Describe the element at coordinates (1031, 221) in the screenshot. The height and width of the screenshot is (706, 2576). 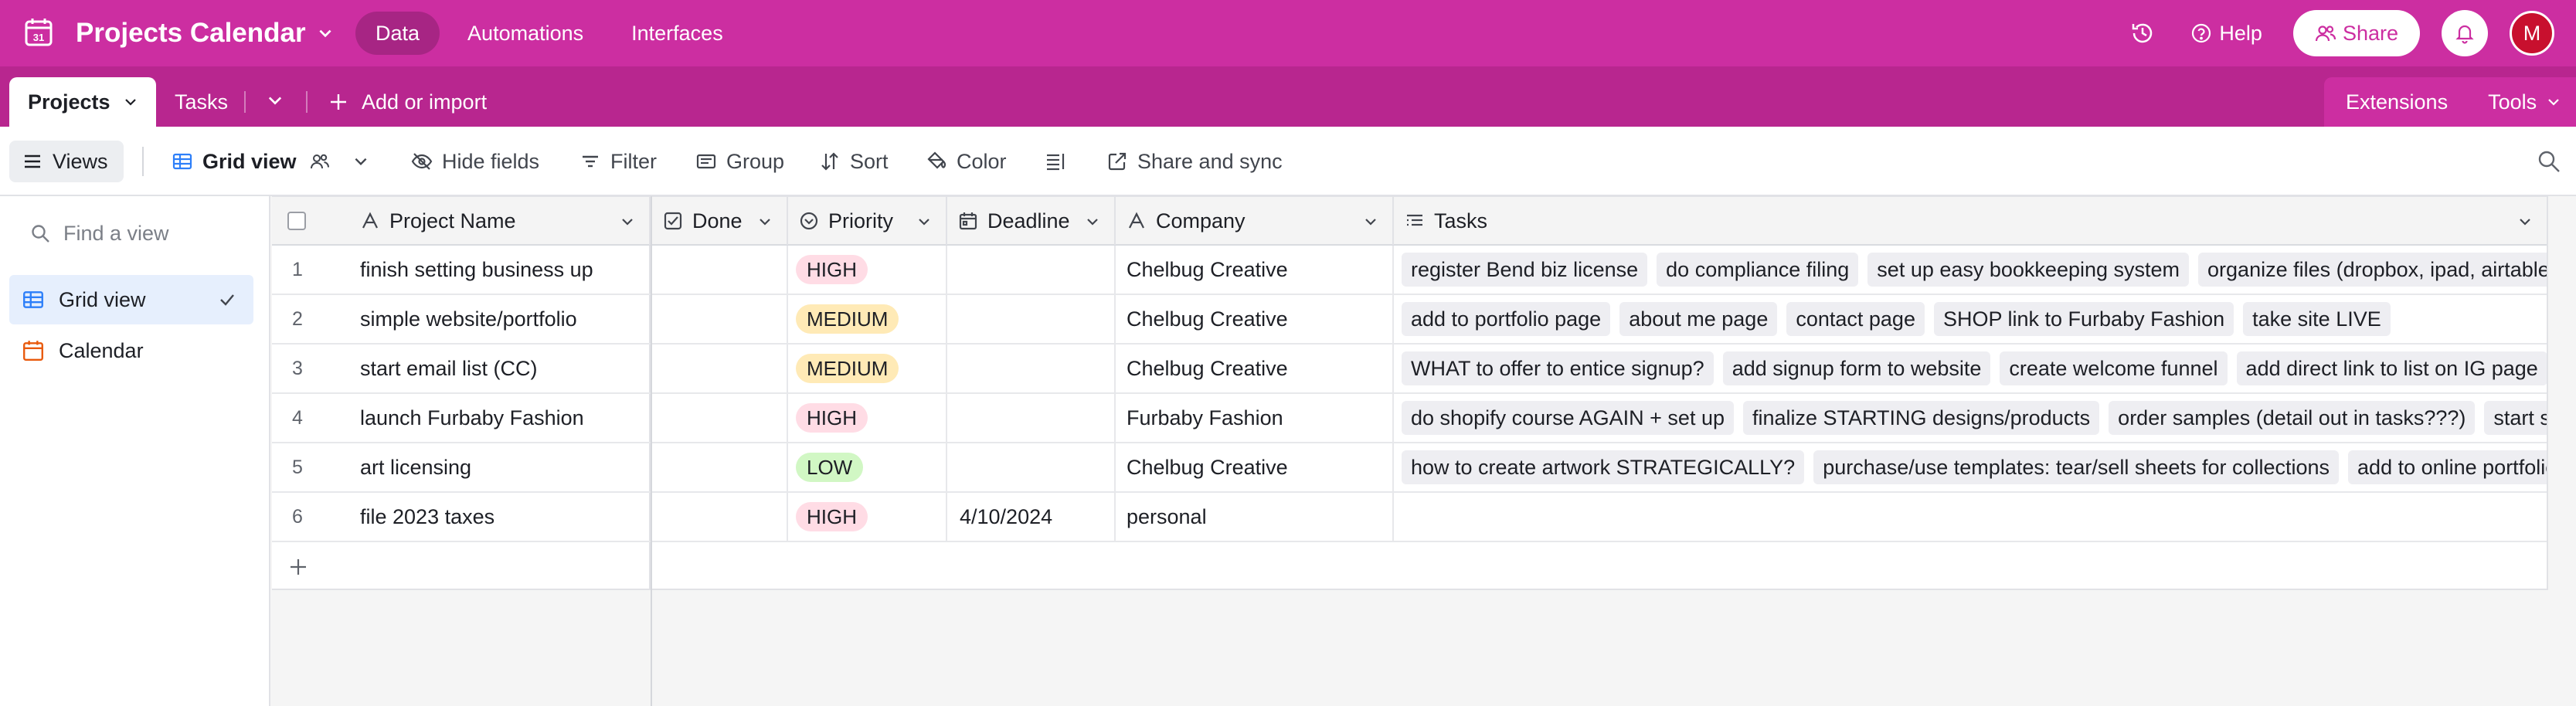
I see `column-header-deadline: Deadline` at that location.